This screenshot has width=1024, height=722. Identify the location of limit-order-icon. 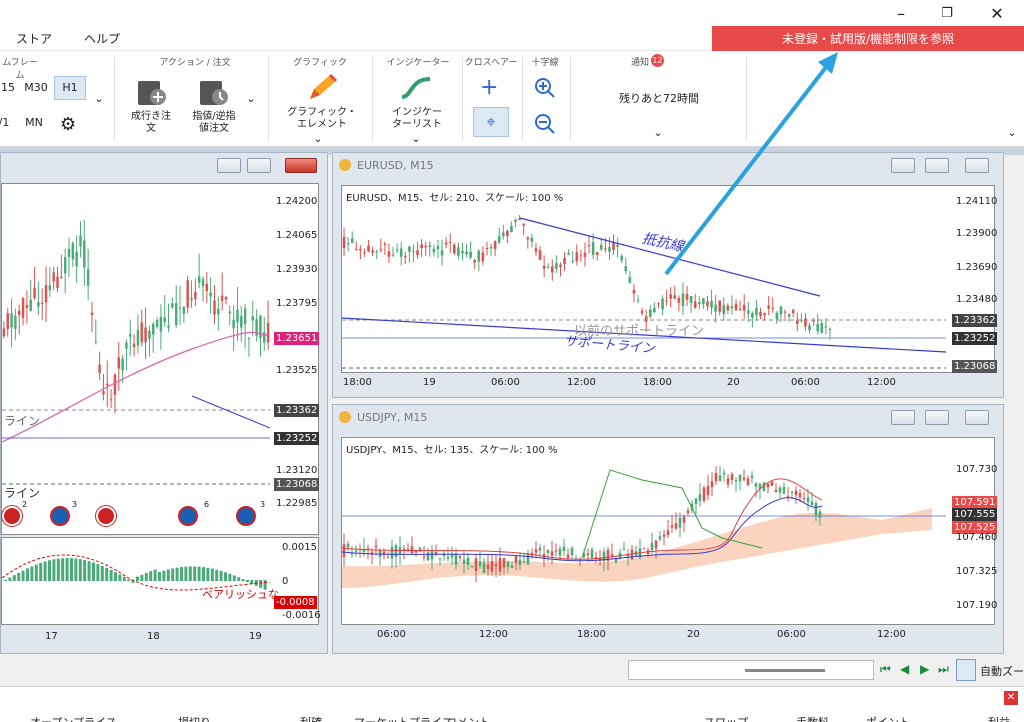
(214, 92).